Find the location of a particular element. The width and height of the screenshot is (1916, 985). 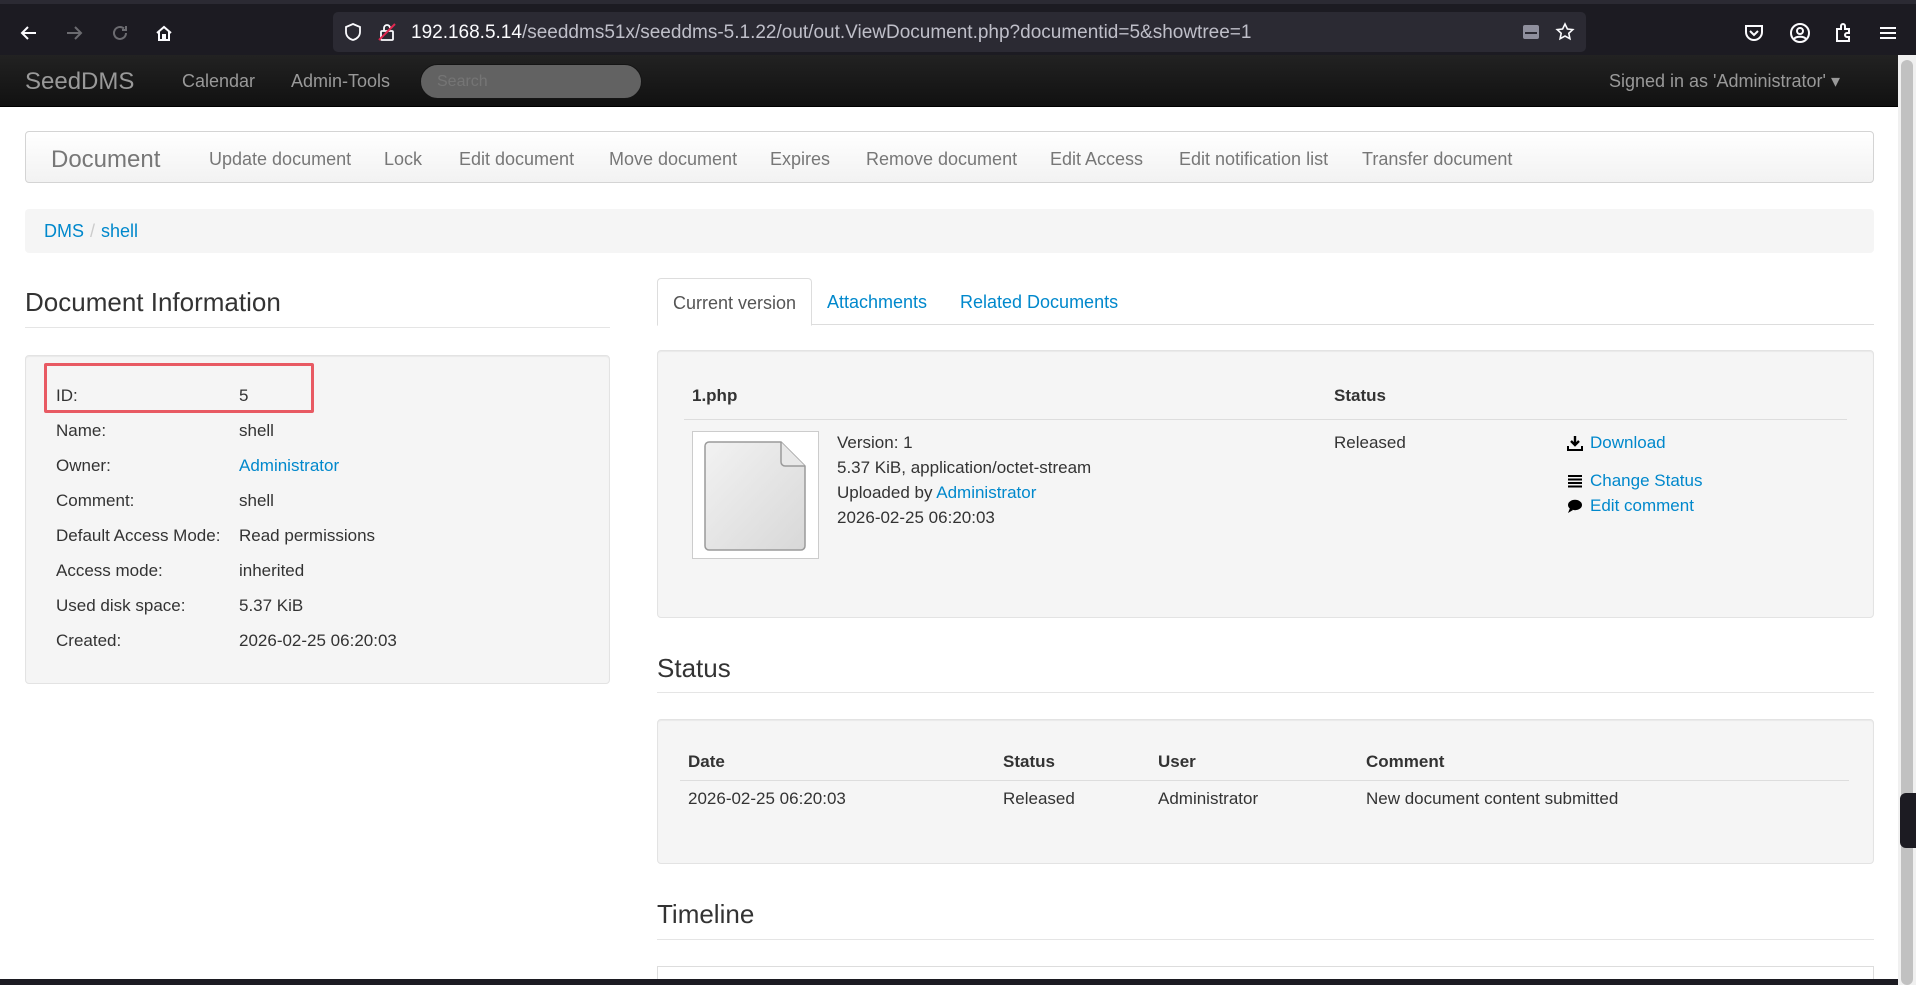

edit-comment-link: Edit comment is located at coordinates (1642, 506).